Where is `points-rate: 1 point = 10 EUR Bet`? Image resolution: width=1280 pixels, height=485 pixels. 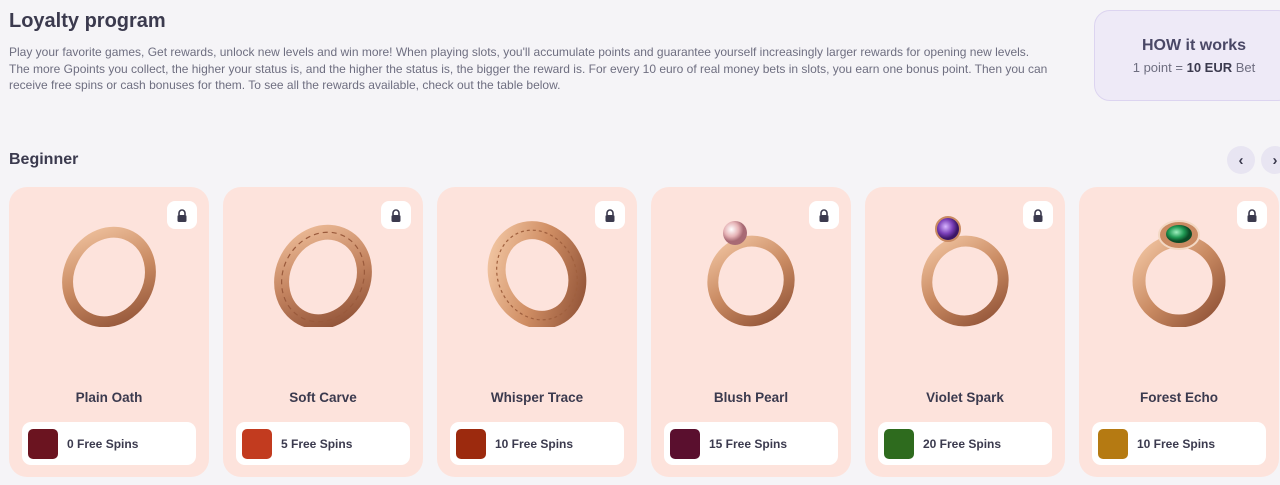 points-rate: 1 point = 10 EUR Bet is located at coordinates (1187, 67).